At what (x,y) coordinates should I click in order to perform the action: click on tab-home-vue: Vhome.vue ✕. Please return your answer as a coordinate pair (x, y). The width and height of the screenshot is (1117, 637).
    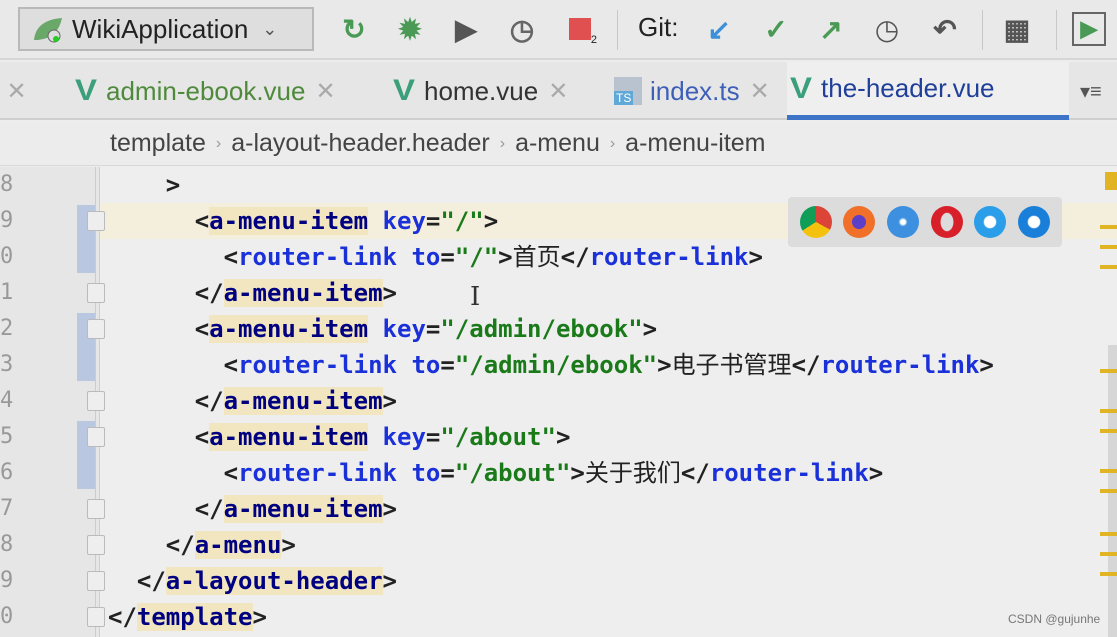
    Looking at the image, I should click on (490, 91).